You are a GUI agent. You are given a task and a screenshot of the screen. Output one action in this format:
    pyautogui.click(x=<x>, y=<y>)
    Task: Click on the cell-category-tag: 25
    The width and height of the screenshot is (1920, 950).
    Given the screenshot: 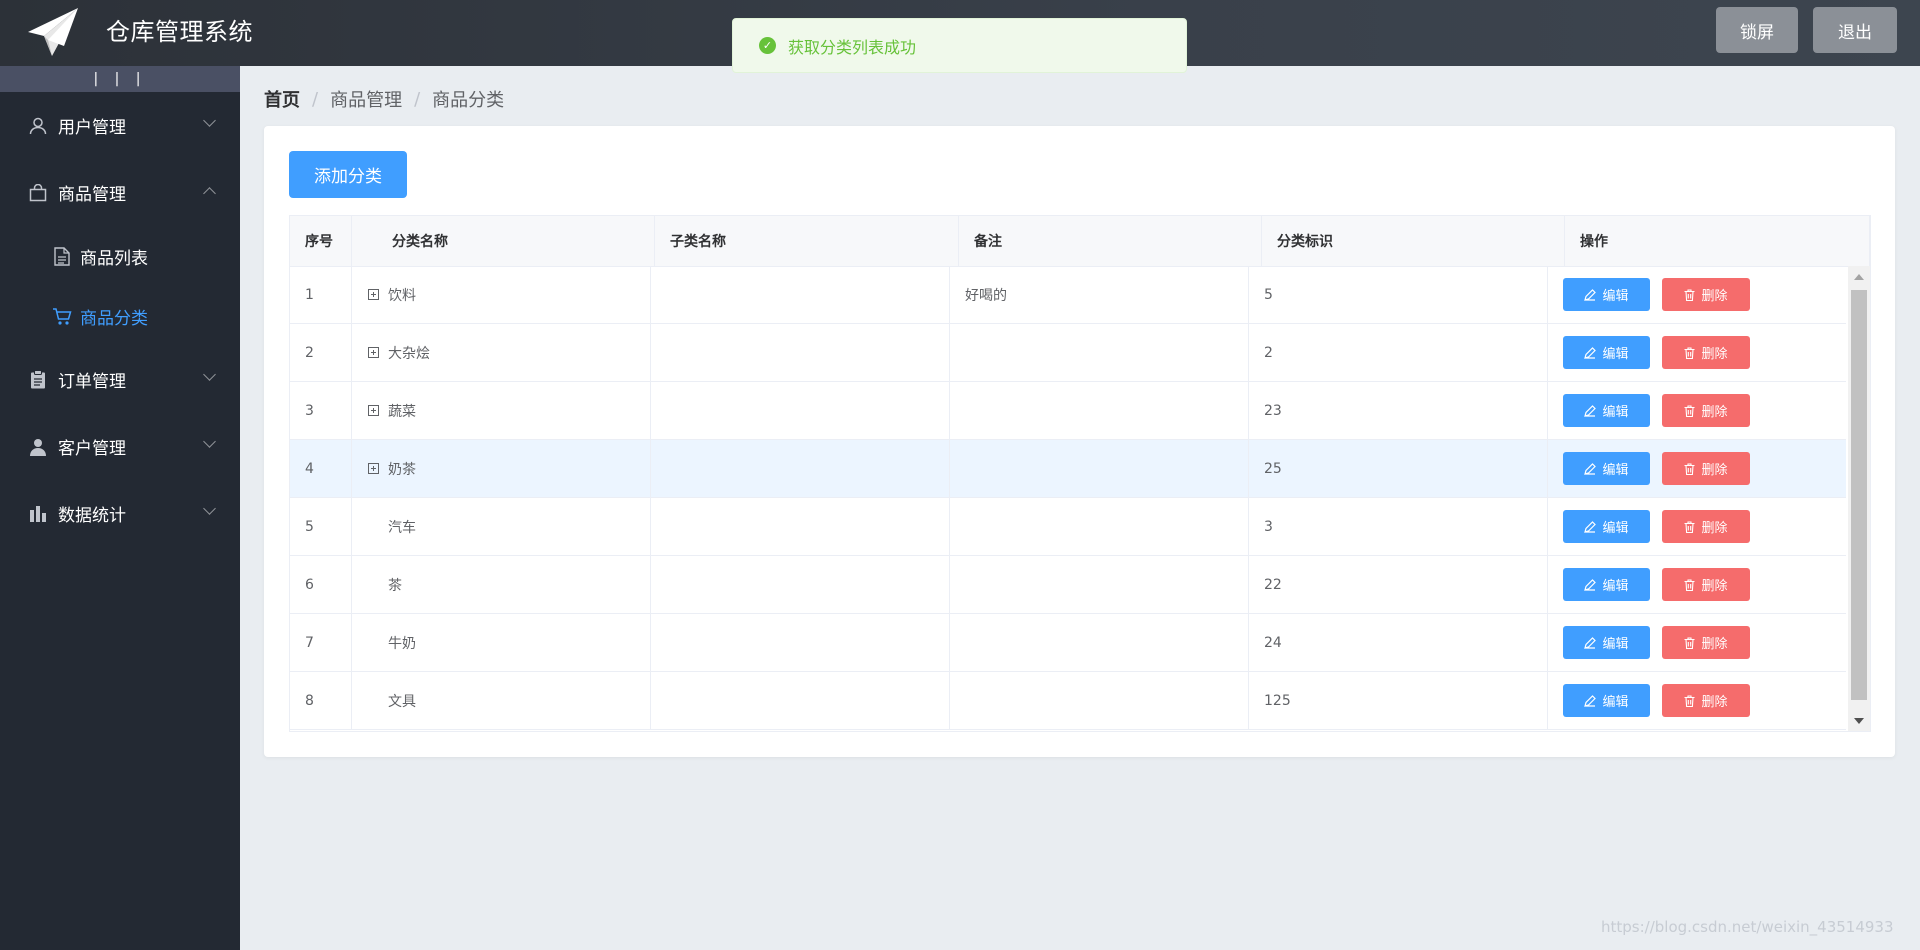 What is the action you would take?
    pyautogui.click(x=1398, y=468)
    